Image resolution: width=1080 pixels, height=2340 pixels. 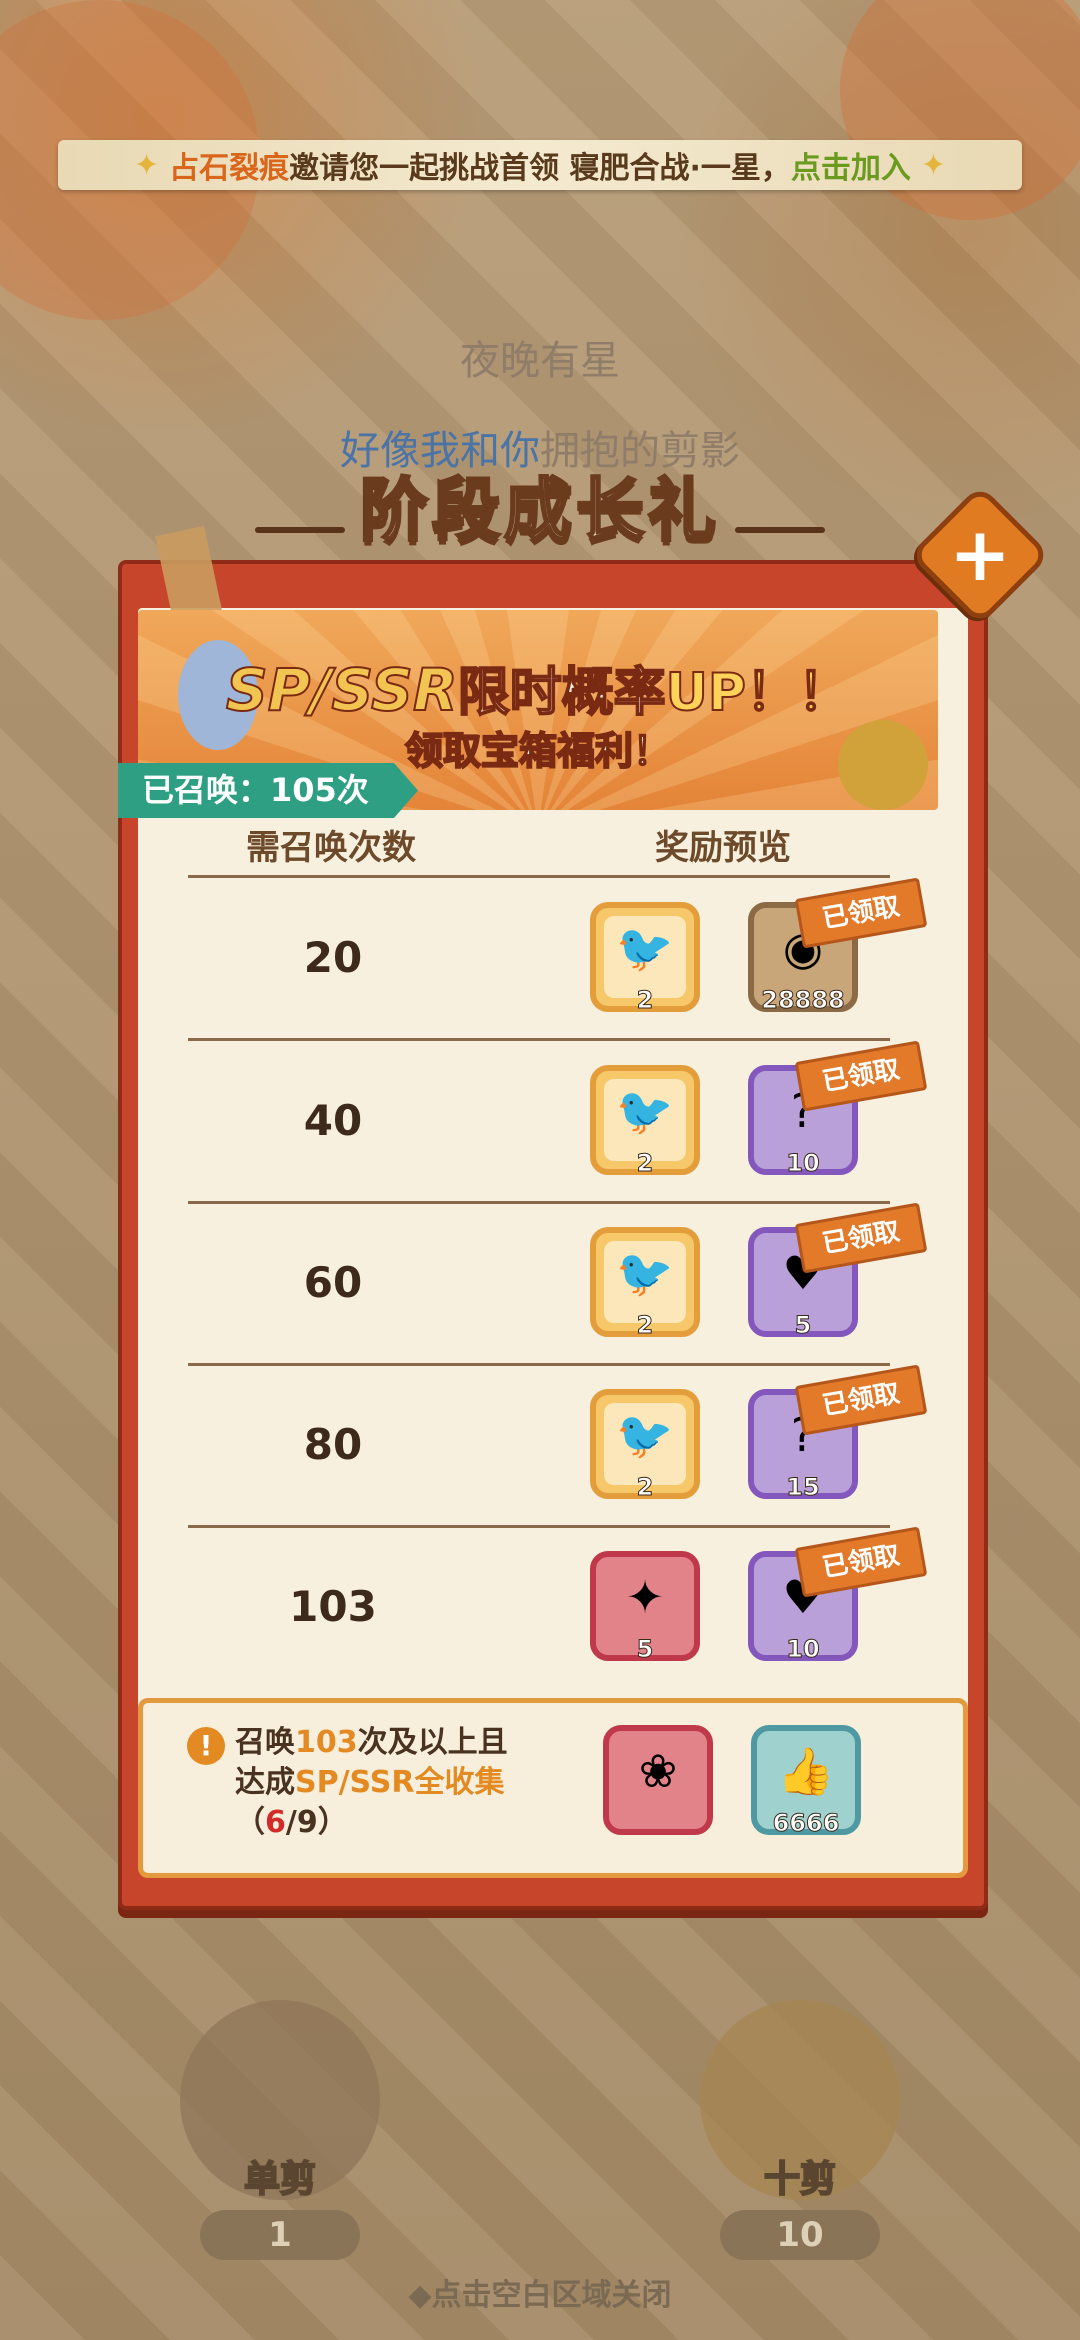 What do you see at coordinates (265, 1782) in the screenshot?
I see `req-text: 达成` at bounding box center [265, 1782].